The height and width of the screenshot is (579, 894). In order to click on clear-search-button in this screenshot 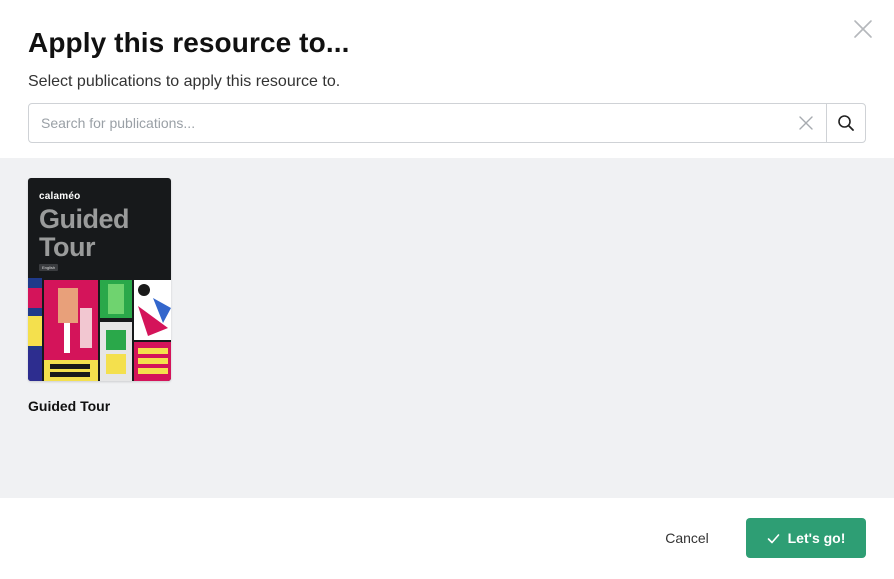, I will do `click(806, 123)`.